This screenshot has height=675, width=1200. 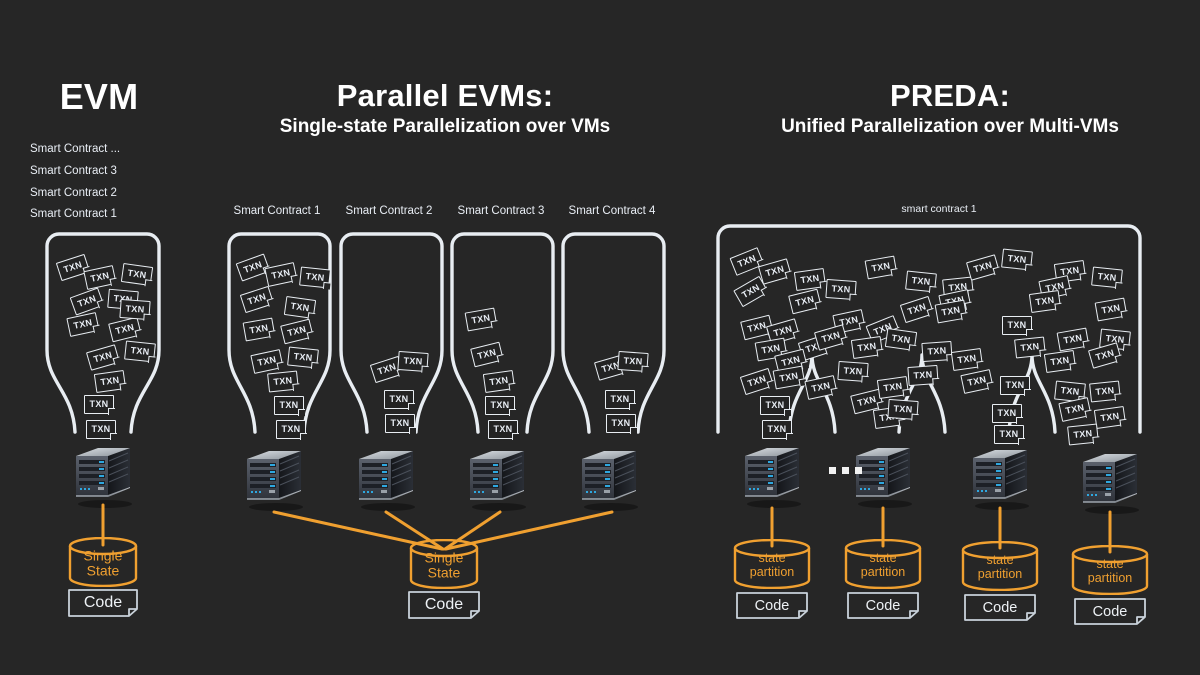 What do you see at coordinates (73, 193) in the screenshot?
I see `sc-label-evm-2: Smart Contract 2` at bounding box center [73, 193].